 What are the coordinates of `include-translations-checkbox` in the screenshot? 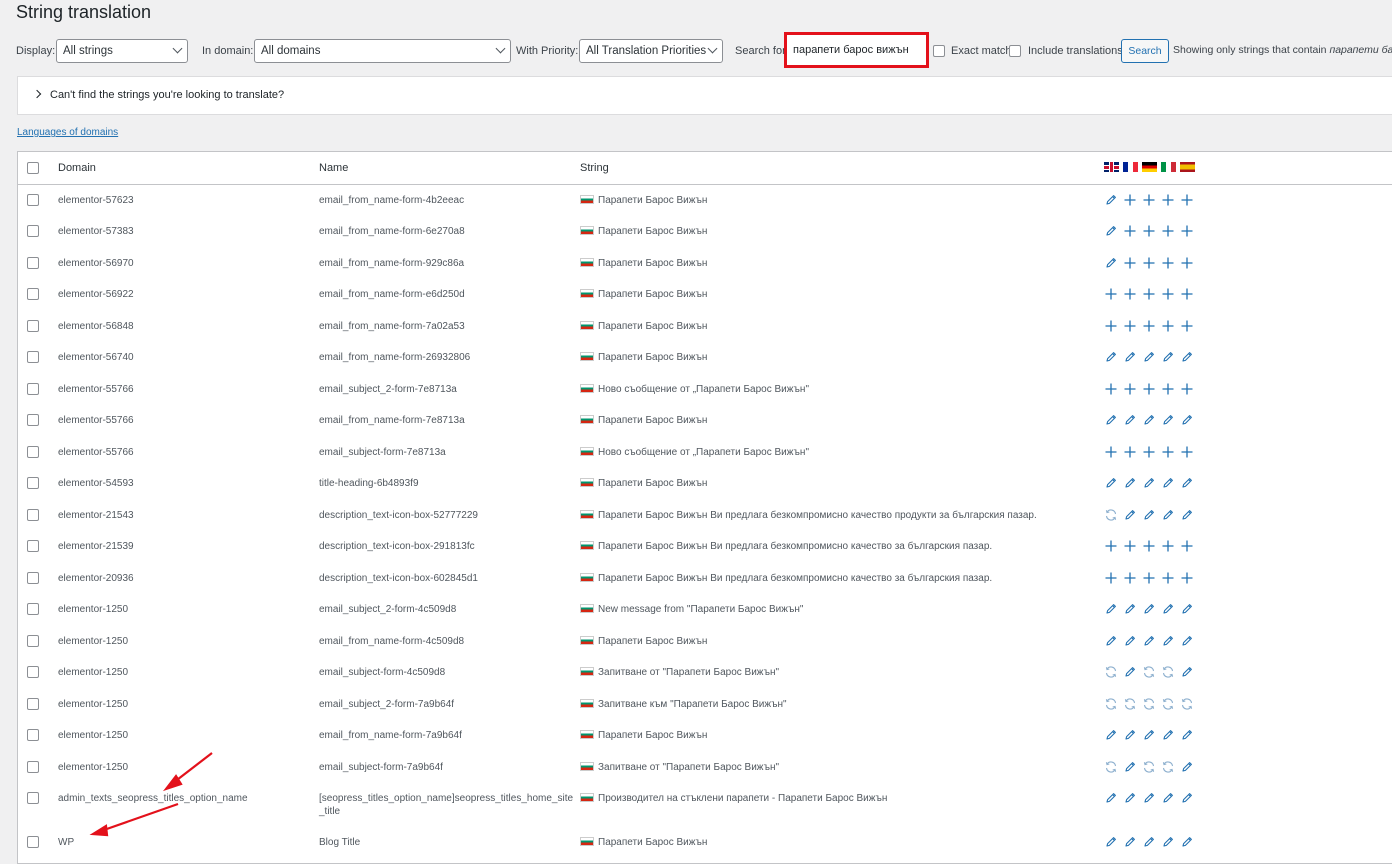 It's located at (1015, 51).